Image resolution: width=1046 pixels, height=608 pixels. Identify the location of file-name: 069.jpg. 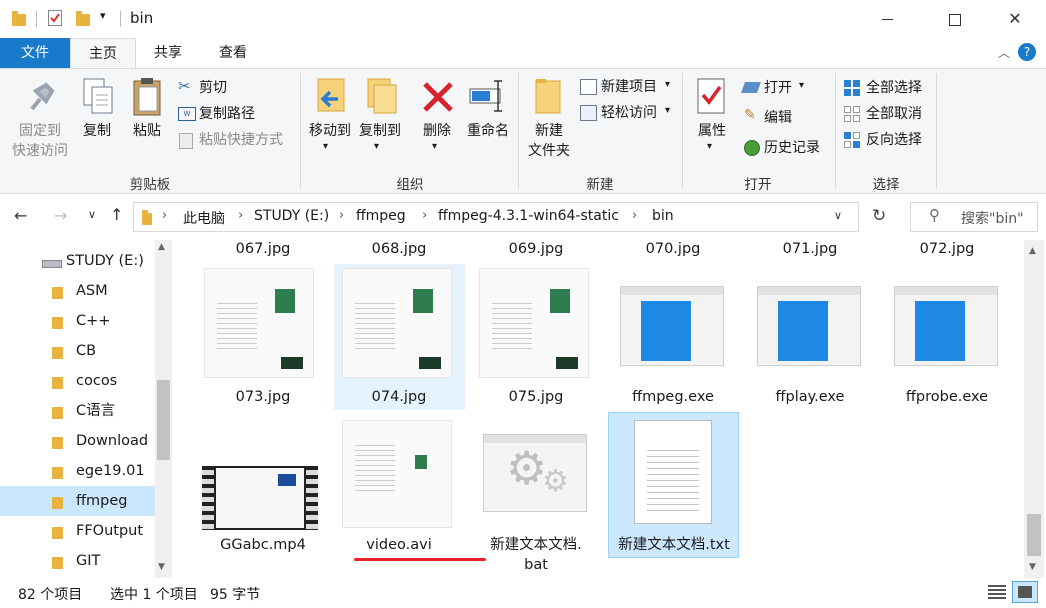
(536, 249).